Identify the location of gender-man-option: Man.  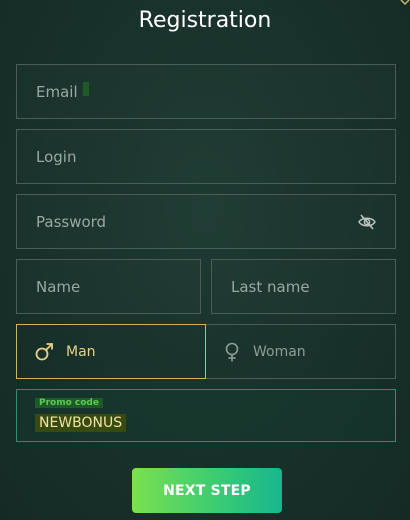
(111, 351).